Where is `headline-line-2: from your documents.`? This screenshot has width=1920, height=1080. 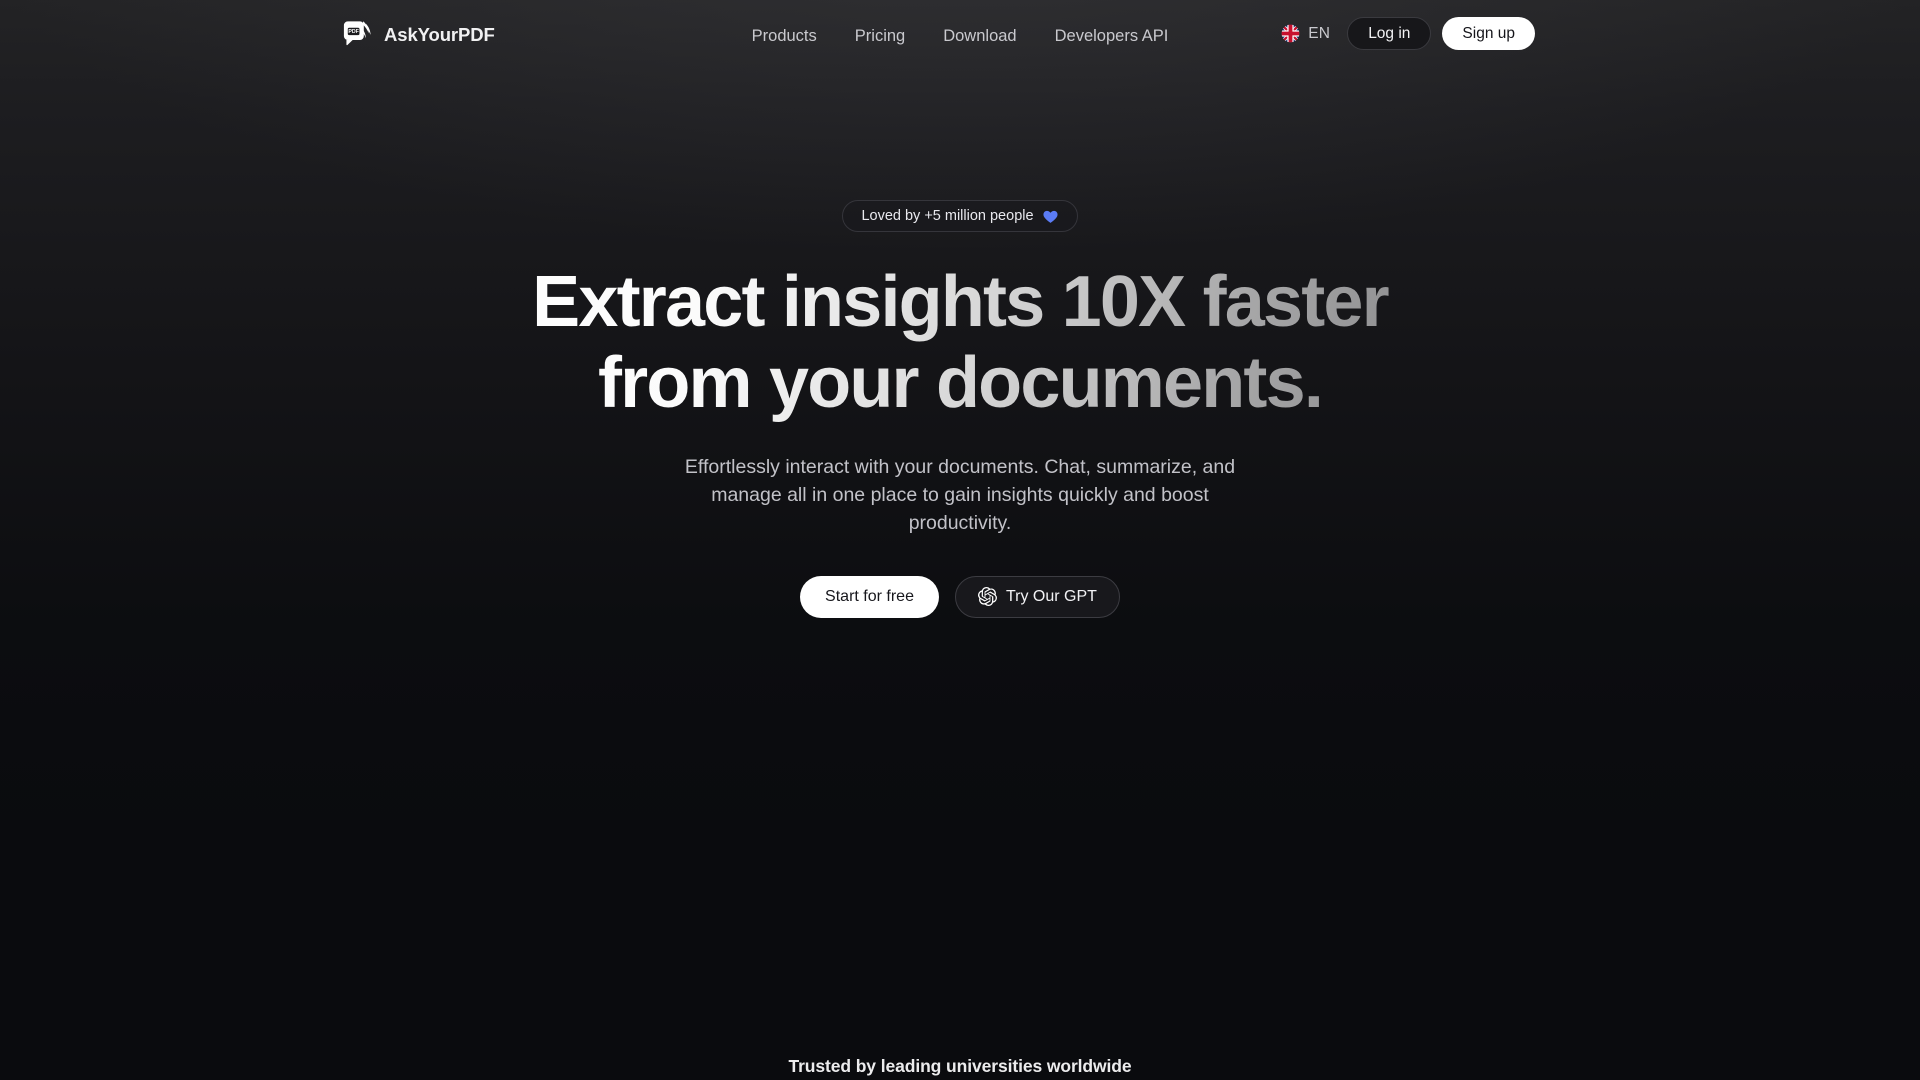
headline-line-2: from your documents. is located at coordinates (960, 383).